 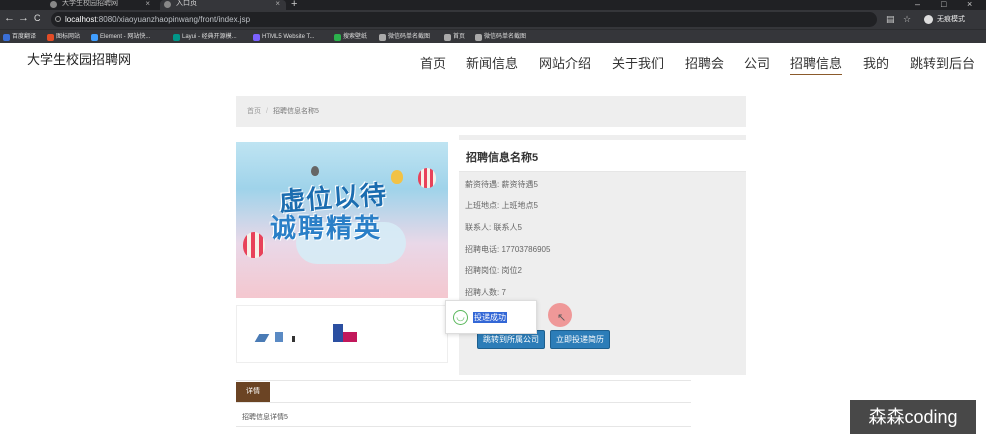 What do you see at coordinates (907, 19) in the screenshot?
I see `bookmark-star-icon: ☆` at bounding box center [907, 19].